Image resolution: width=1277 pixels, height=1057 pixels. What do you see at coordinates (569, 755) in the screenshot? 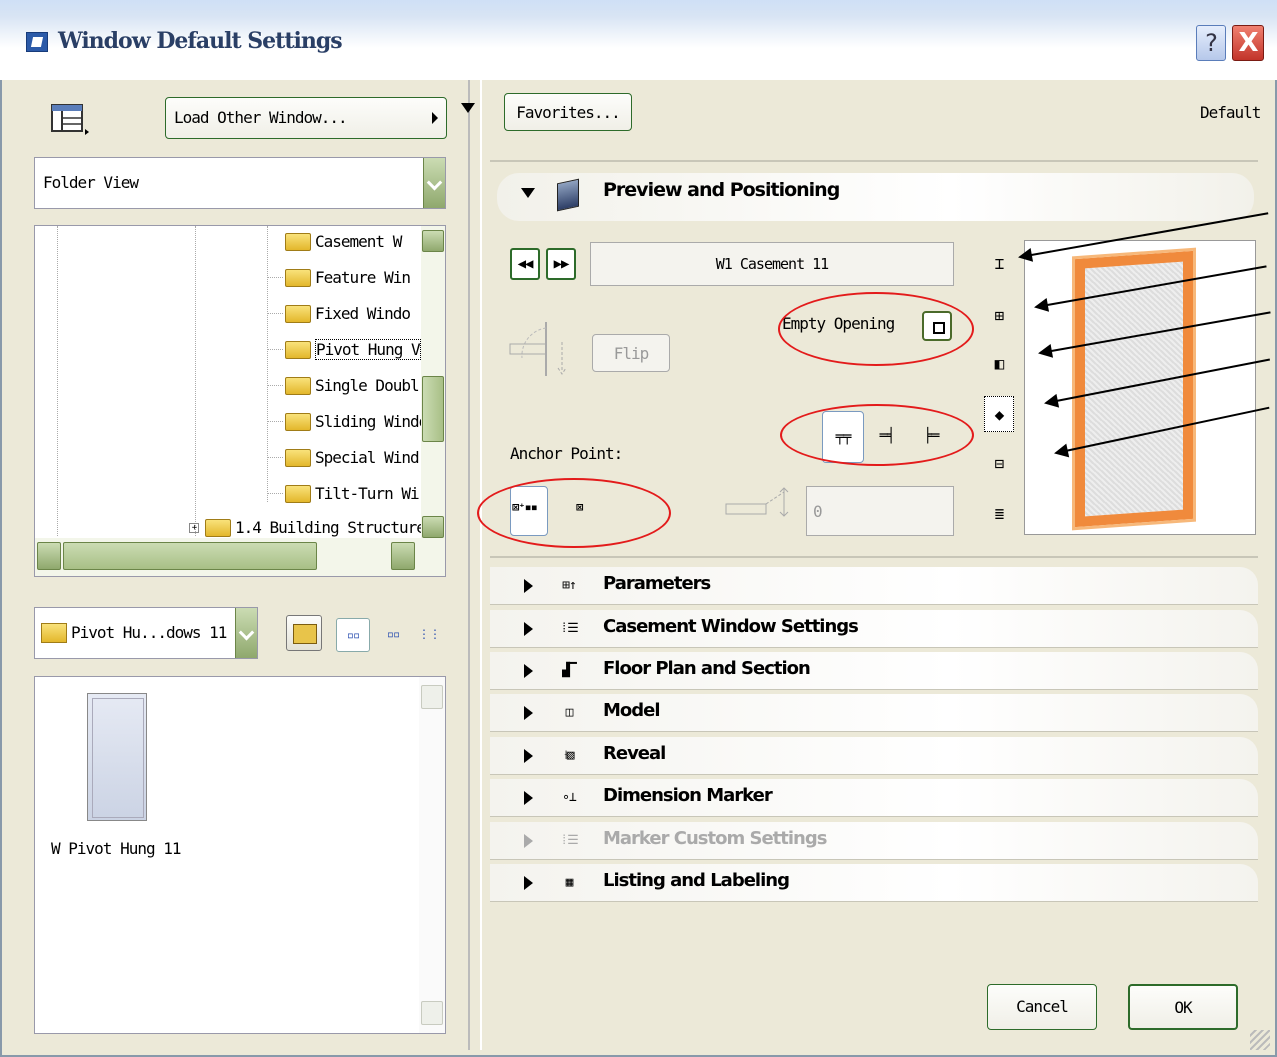
I see `reveal-icon: ⟊▧` at bounding box center [569, 755].